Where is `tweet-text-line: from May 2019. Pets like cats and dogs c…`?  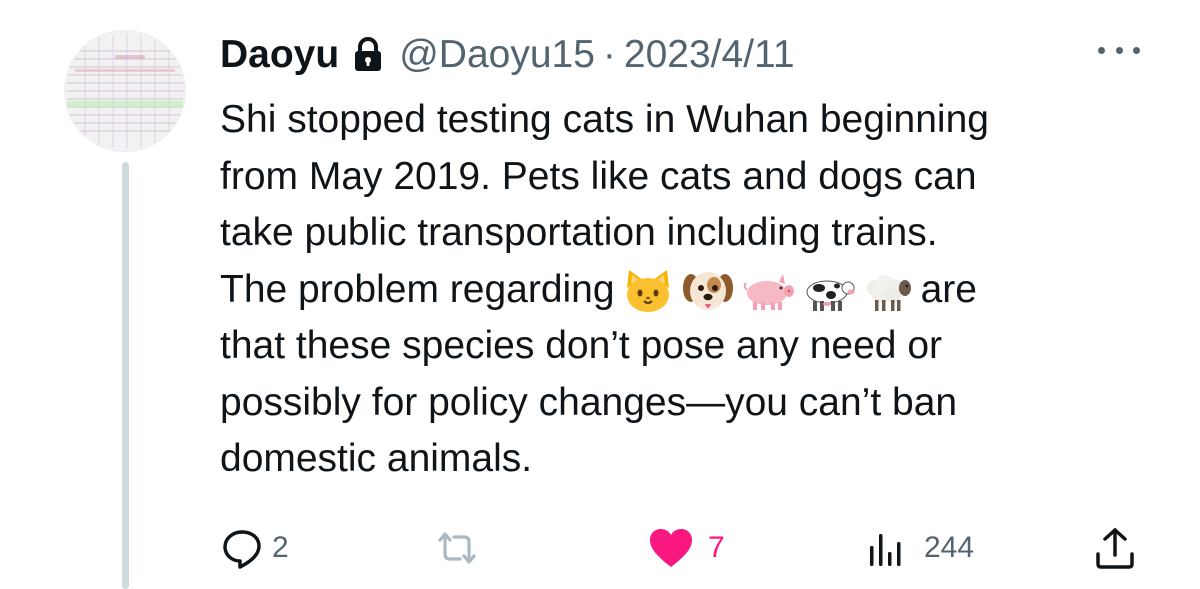
tweet-text-line: from May 2019. Pets like cats and dogs c… is located at coordinates (598, 176).